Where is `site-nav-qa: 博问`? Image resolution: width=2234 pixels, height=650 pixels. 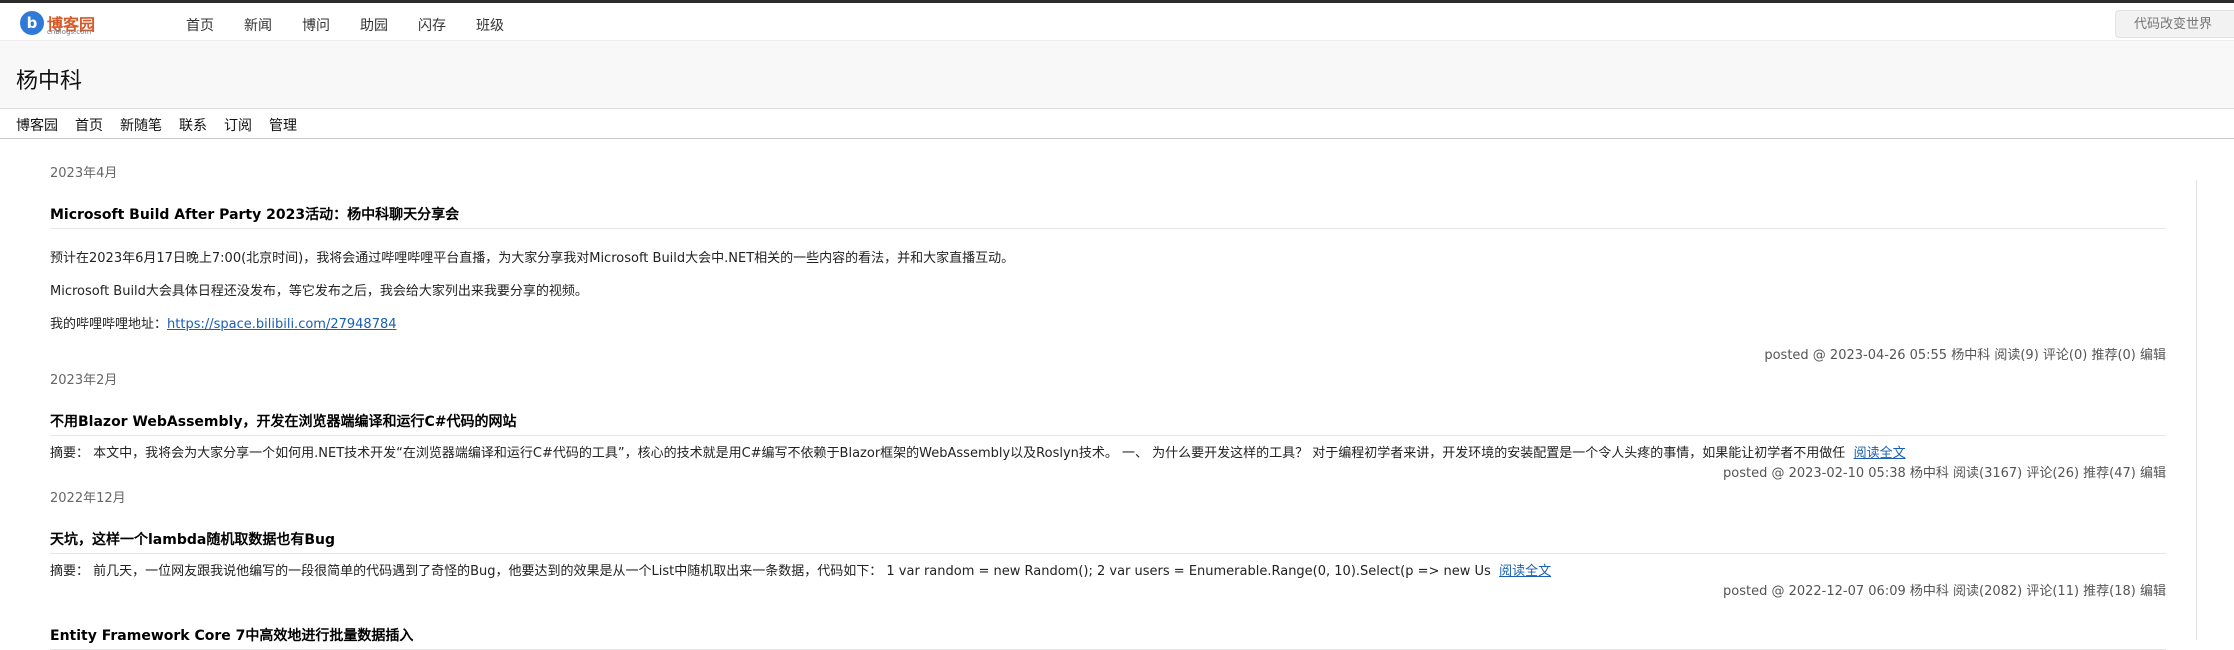 site-nav-qa: 博问 is located at coordinates (316, 25).